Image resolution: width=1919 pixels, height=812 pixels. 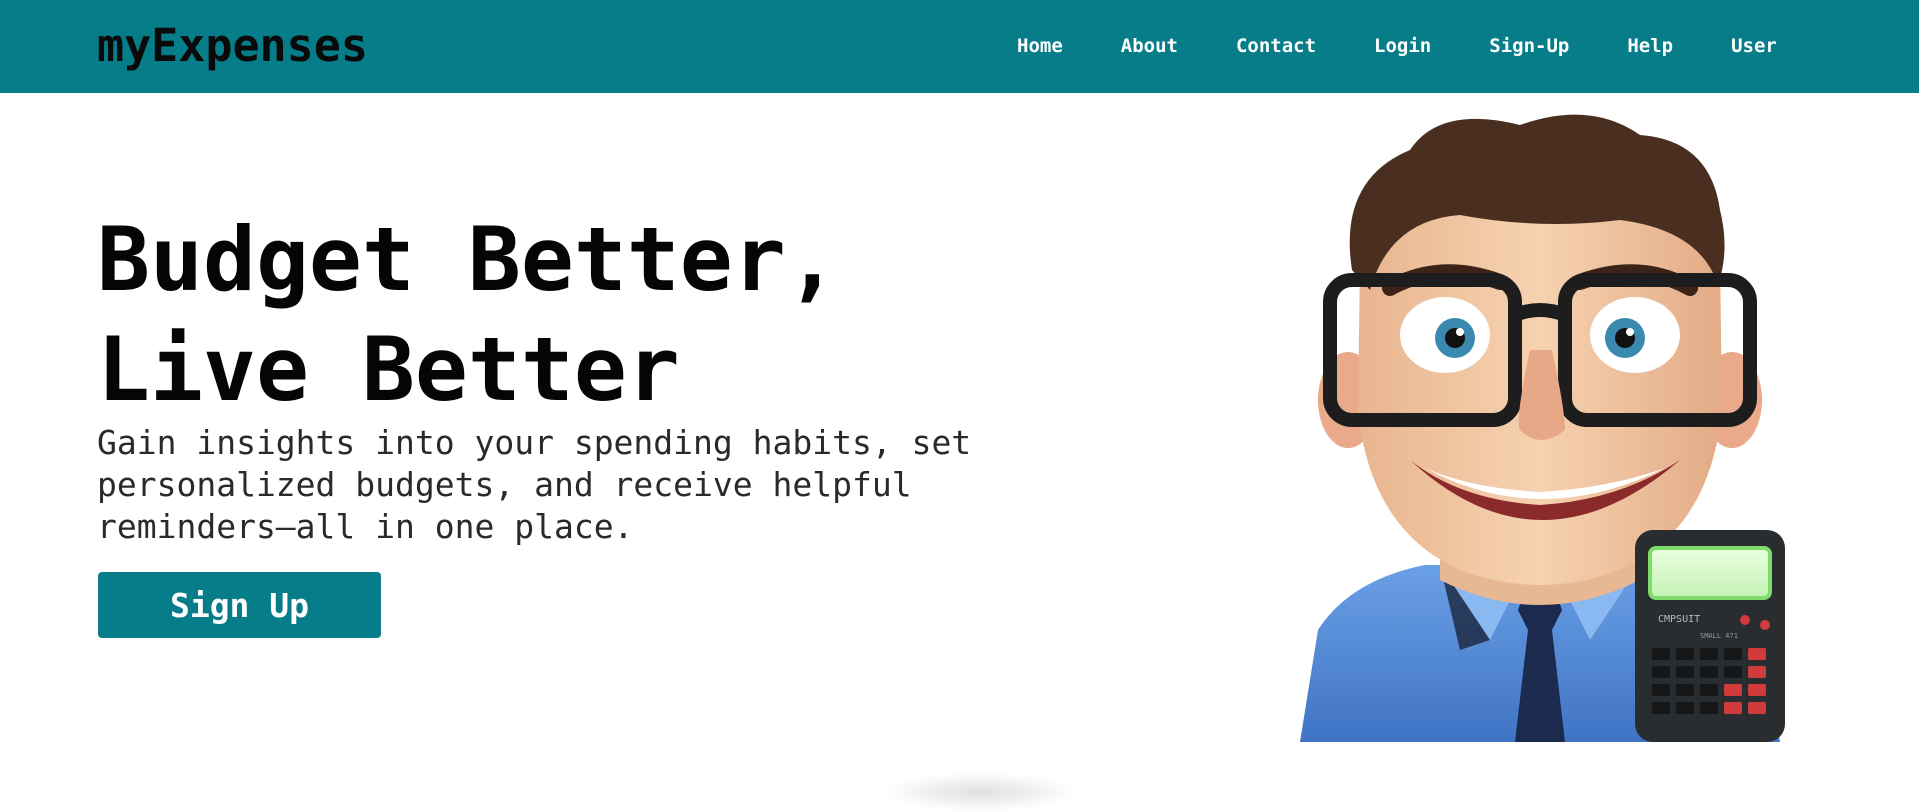 What do you see at coordinates (468, 315) in the screenshot?
I see `hero-title: Budget Better, Live Better` at bounding box center [468, 315].